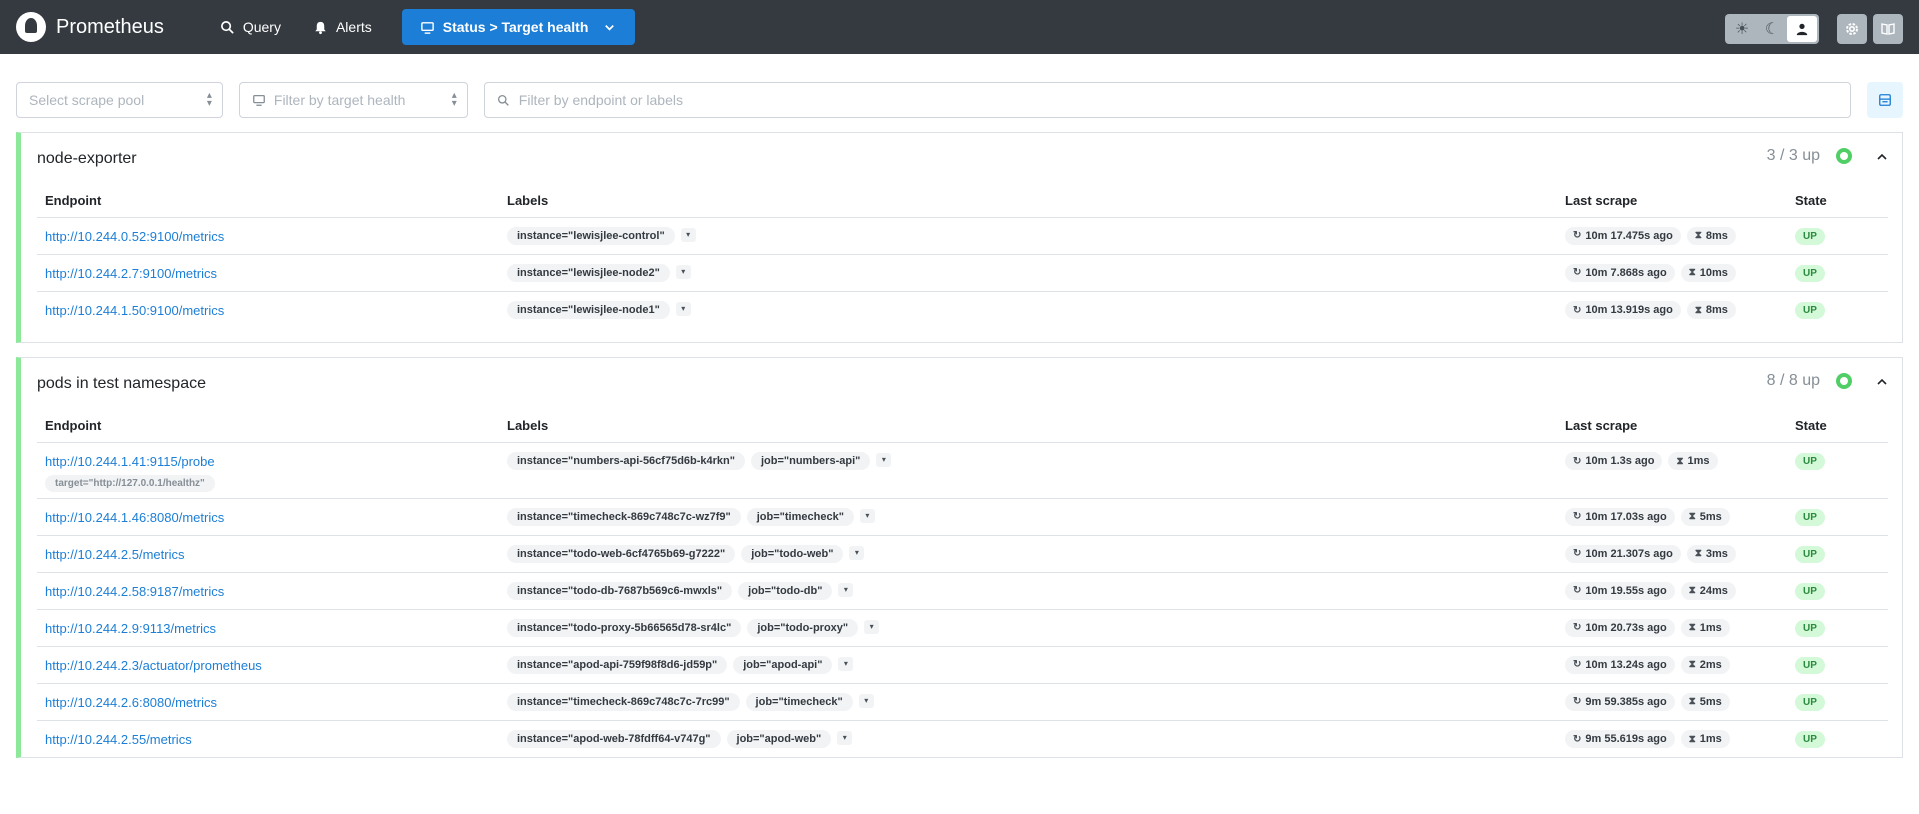 This screenshot has width=1919, height=814. What do you see at coordinates (626, 460) in the screenshot?
I see `label-pill: instance="numbers-api-56cf75d6b-k4rkn"` at bounding box center [626, 460].